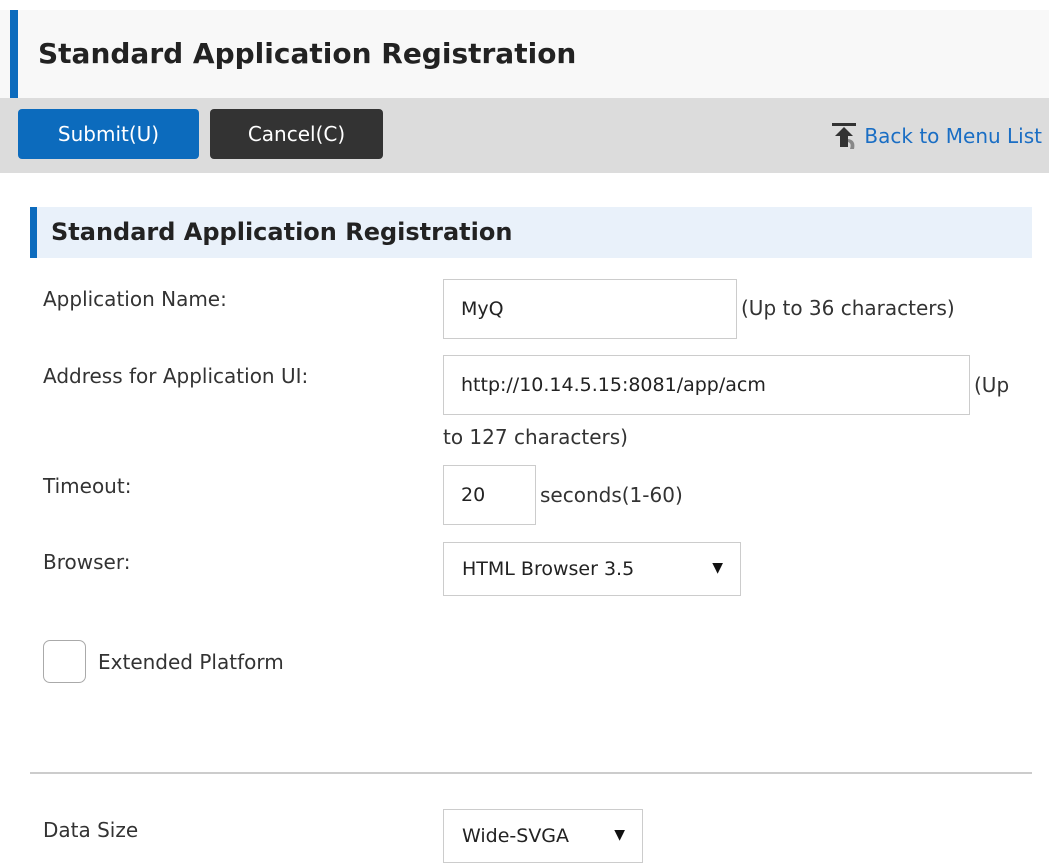 The width and height of the screenshot is (1049, 868). I want to click on extended-platform-checkbox, so click(64, 661).